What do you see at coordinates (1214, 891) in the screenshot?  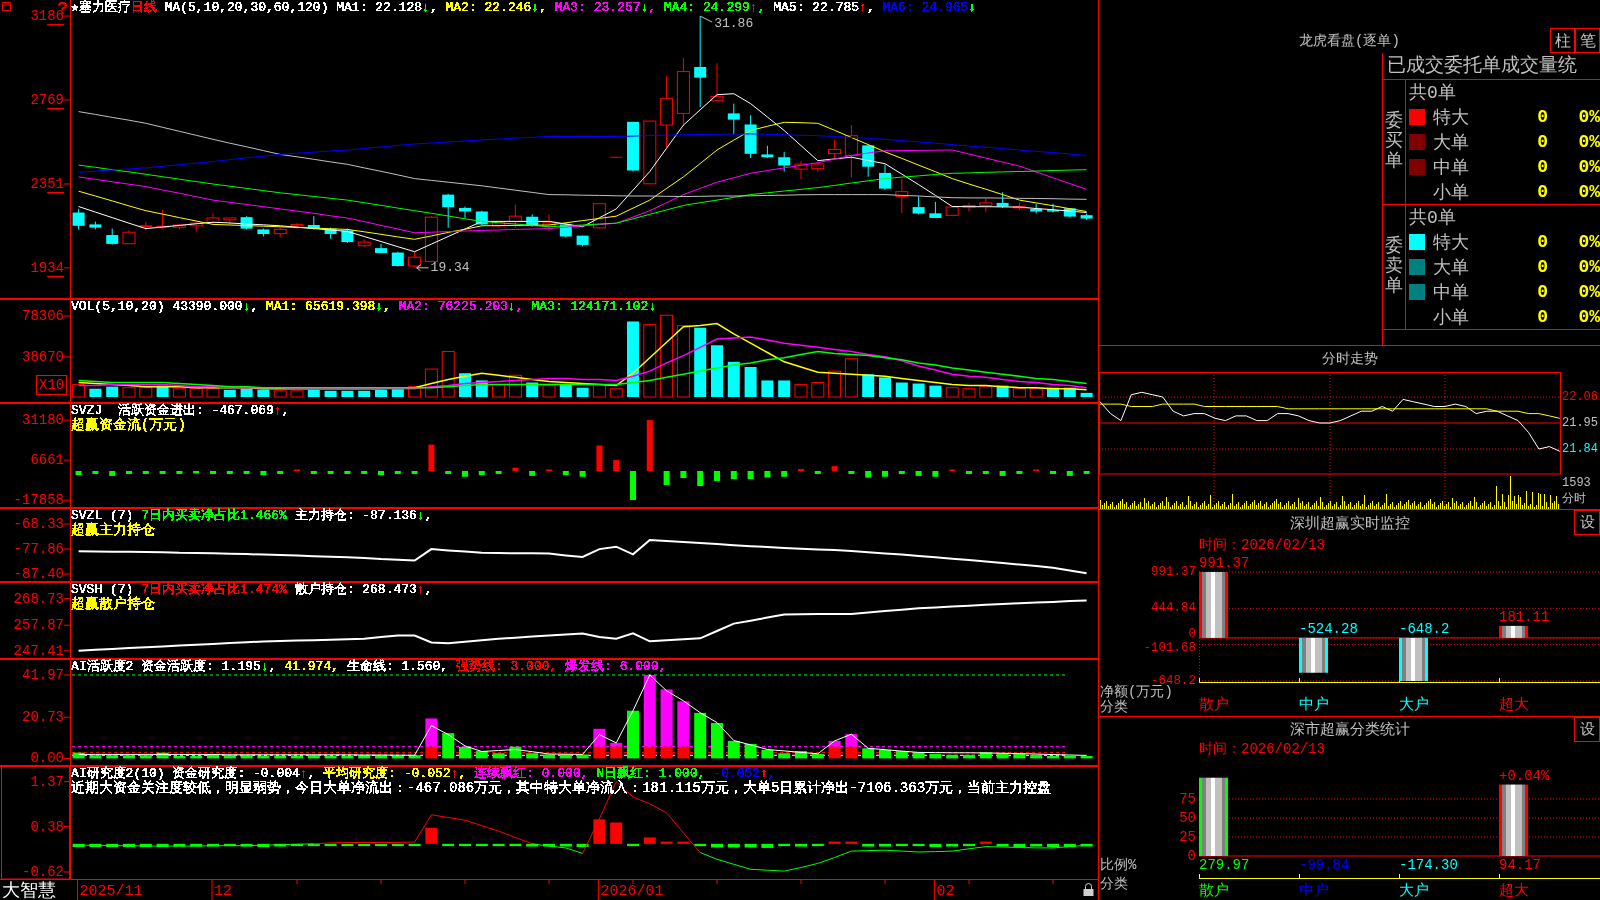 I see `category-label: 散户` at bounding box center [1214, 891].